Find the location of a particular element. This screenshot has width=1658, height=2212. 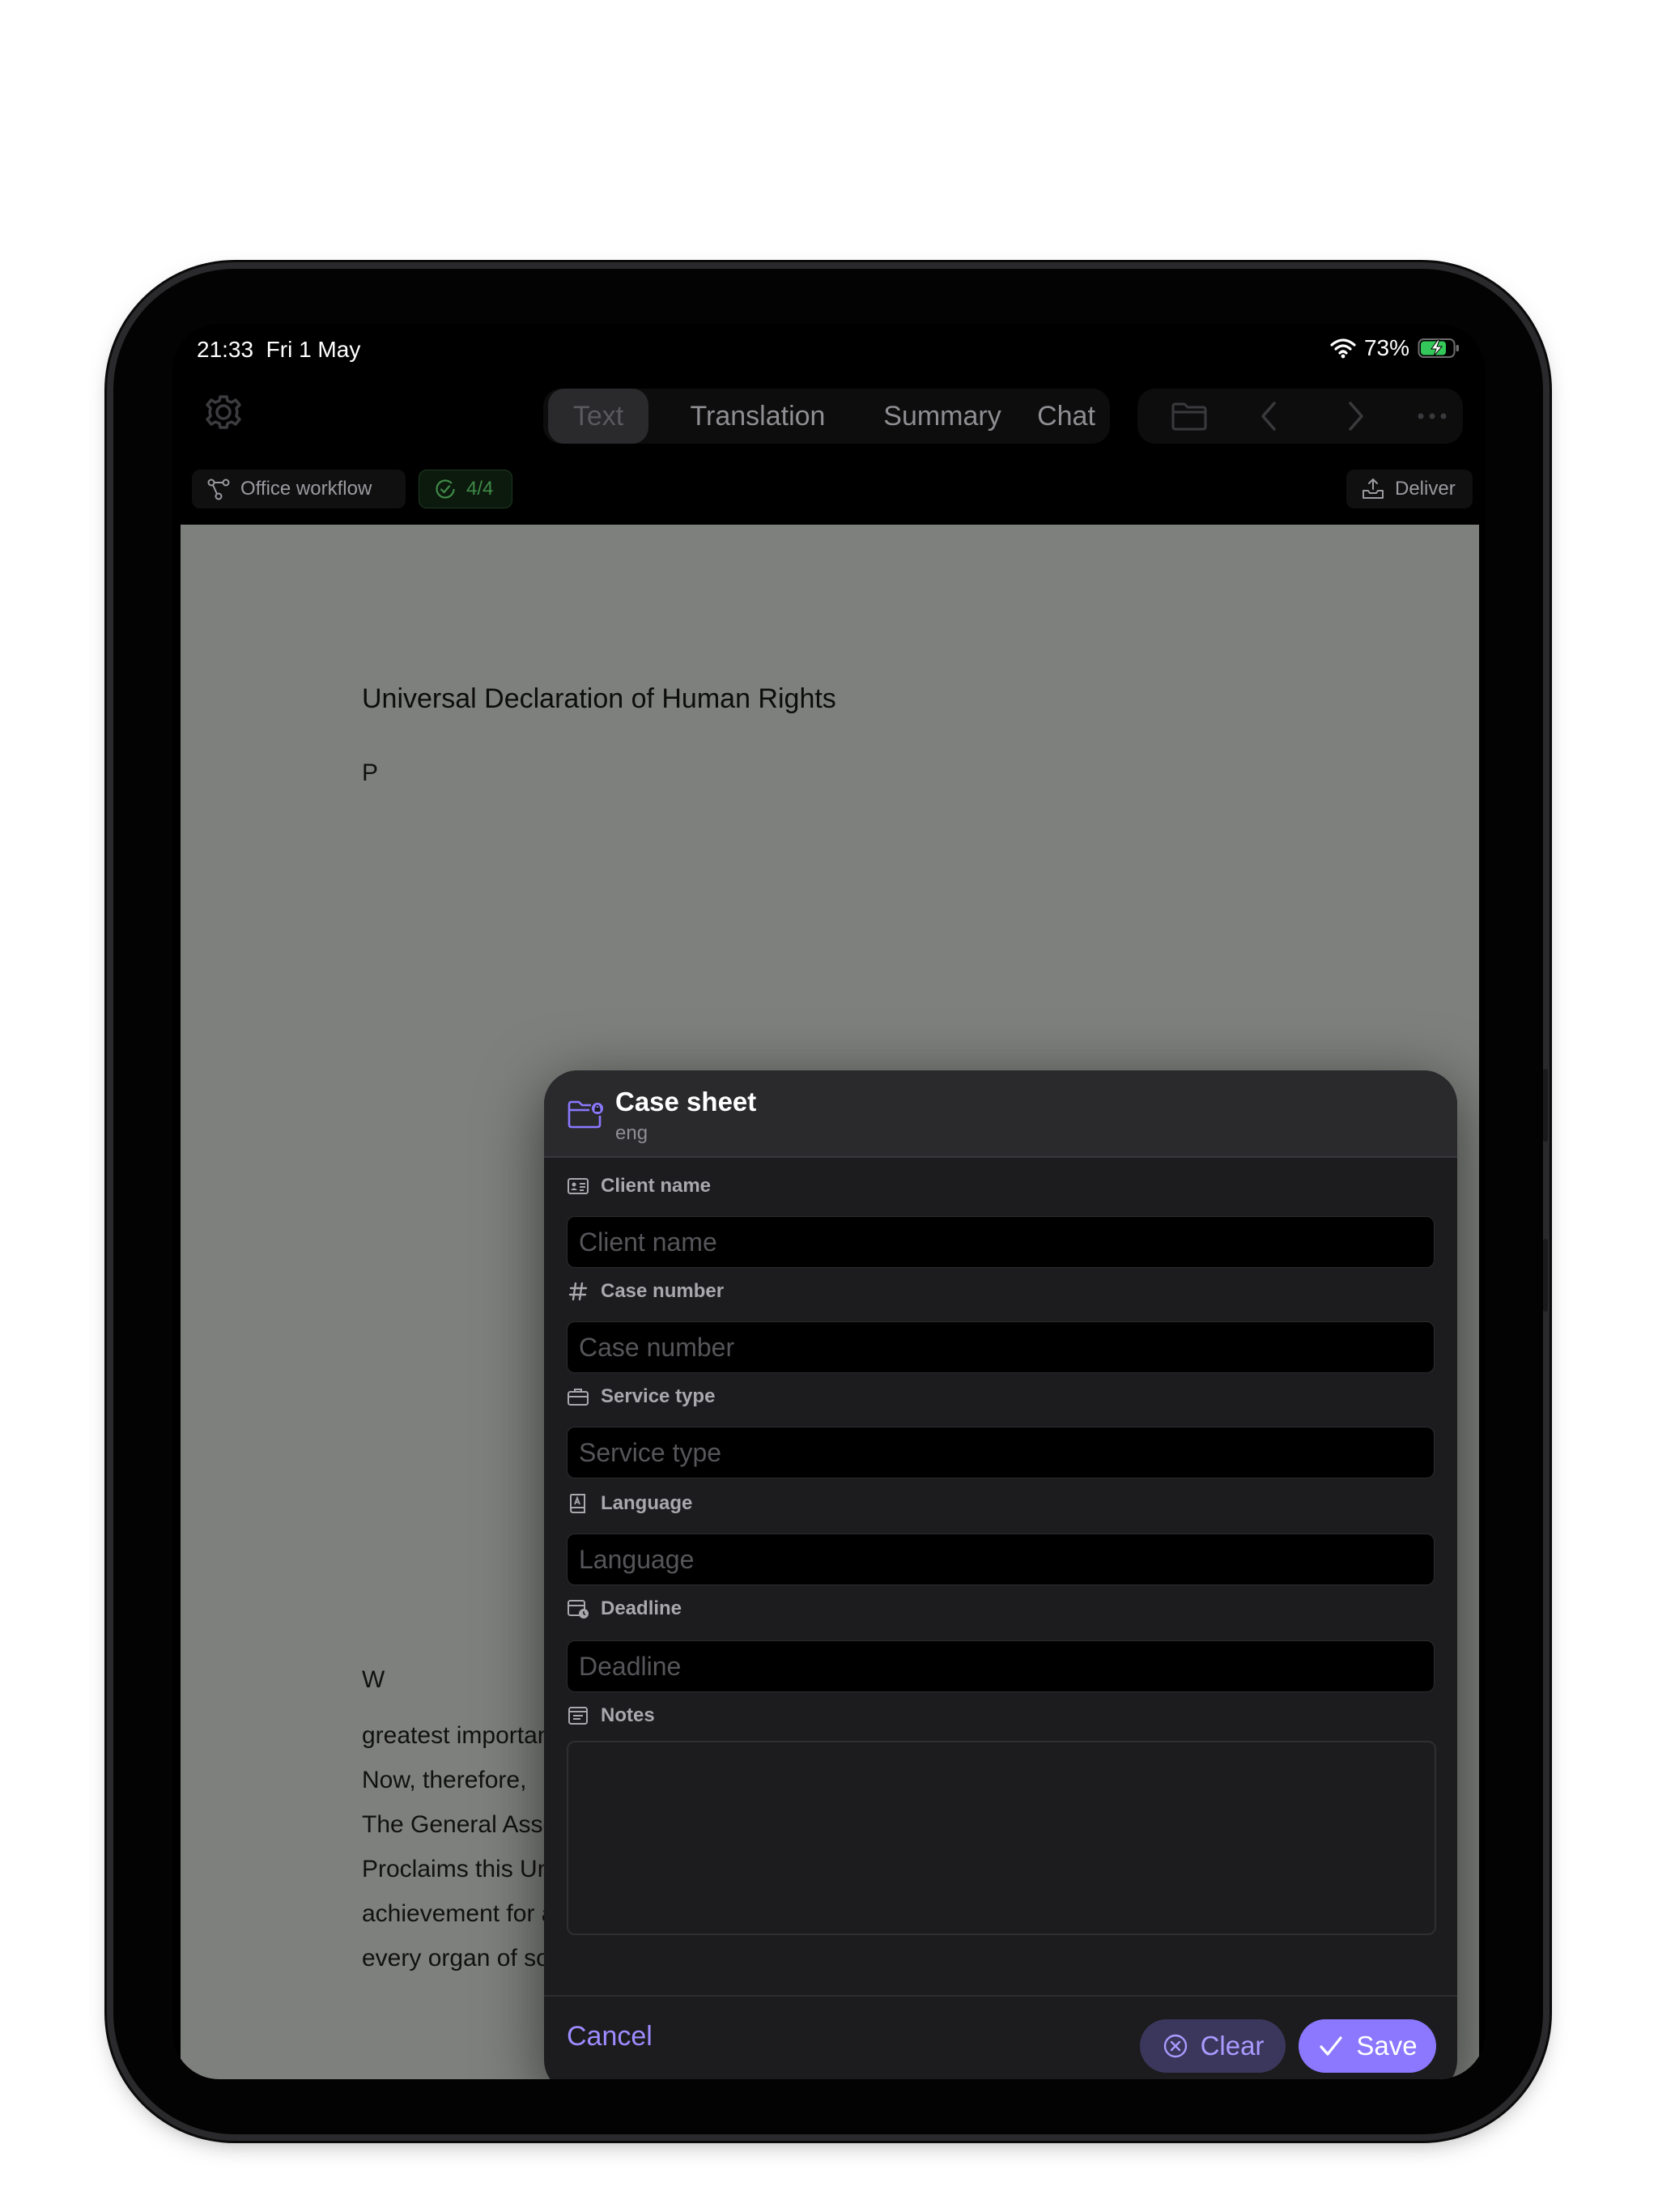

progress-count: 4/4 is located at coordinates (480, 489).